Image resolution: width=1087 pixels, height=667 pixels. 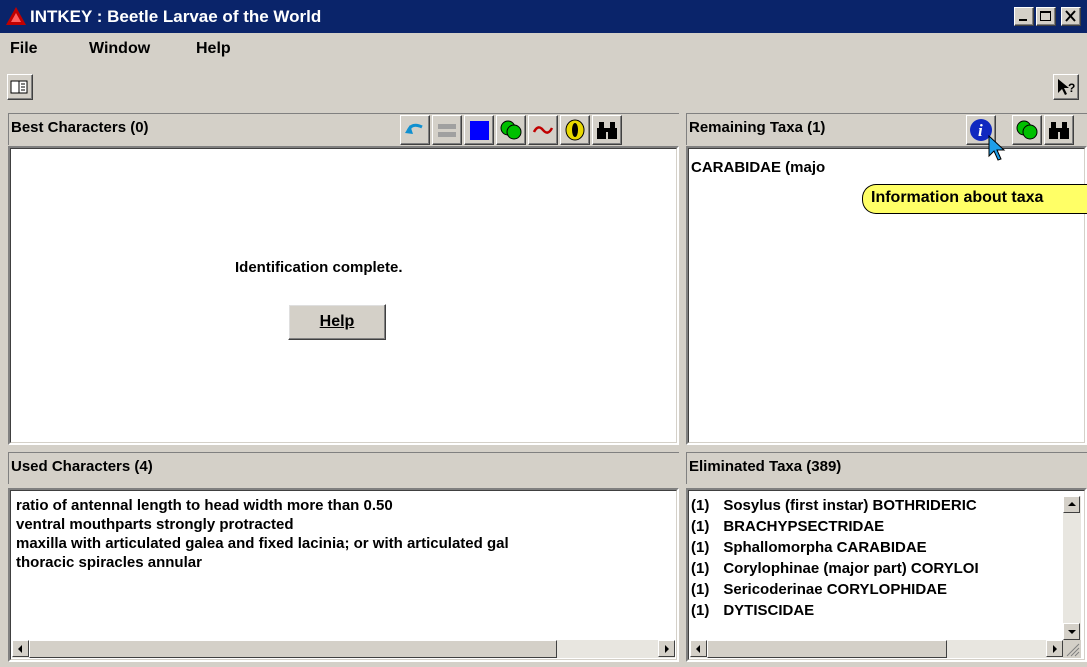 What do you see at coordinates (1024, 16) in the screenshot?
I see `minimize-button` at bounding box center [1024, 16].